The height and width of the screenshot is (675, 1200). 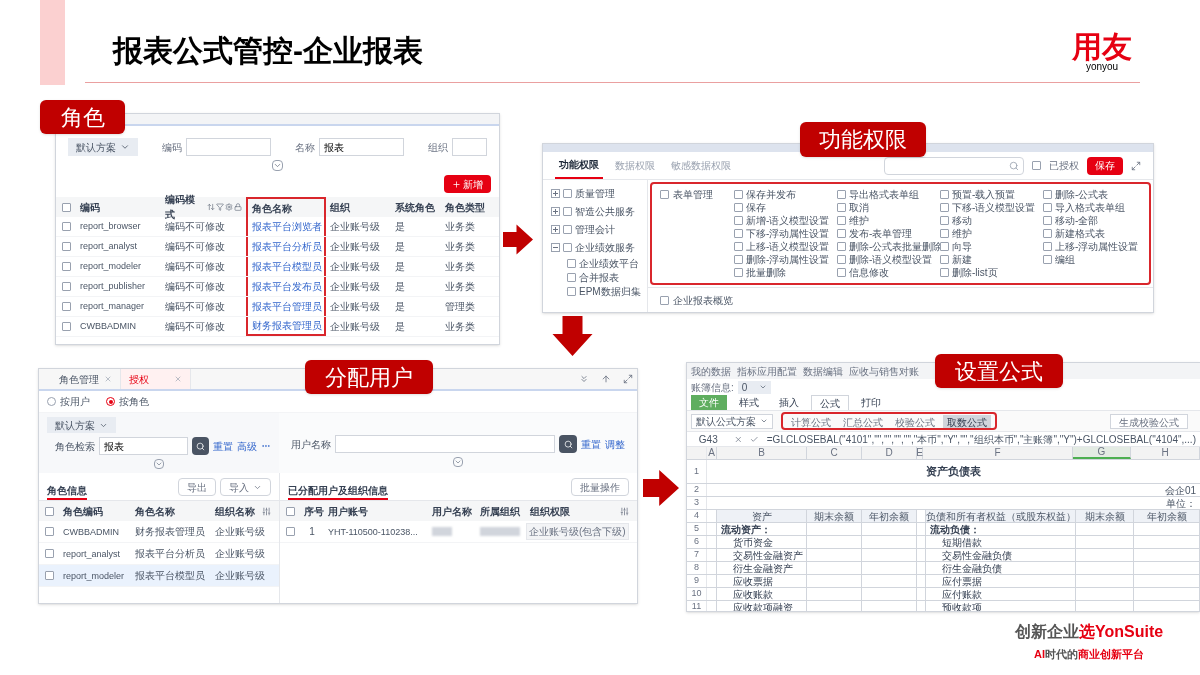 What do you see at coordinates (159, 554) in the screenshot?
I see `table-row: report_analyst 报表平台分析员 企业账号级` at bounding box center [159, 554].